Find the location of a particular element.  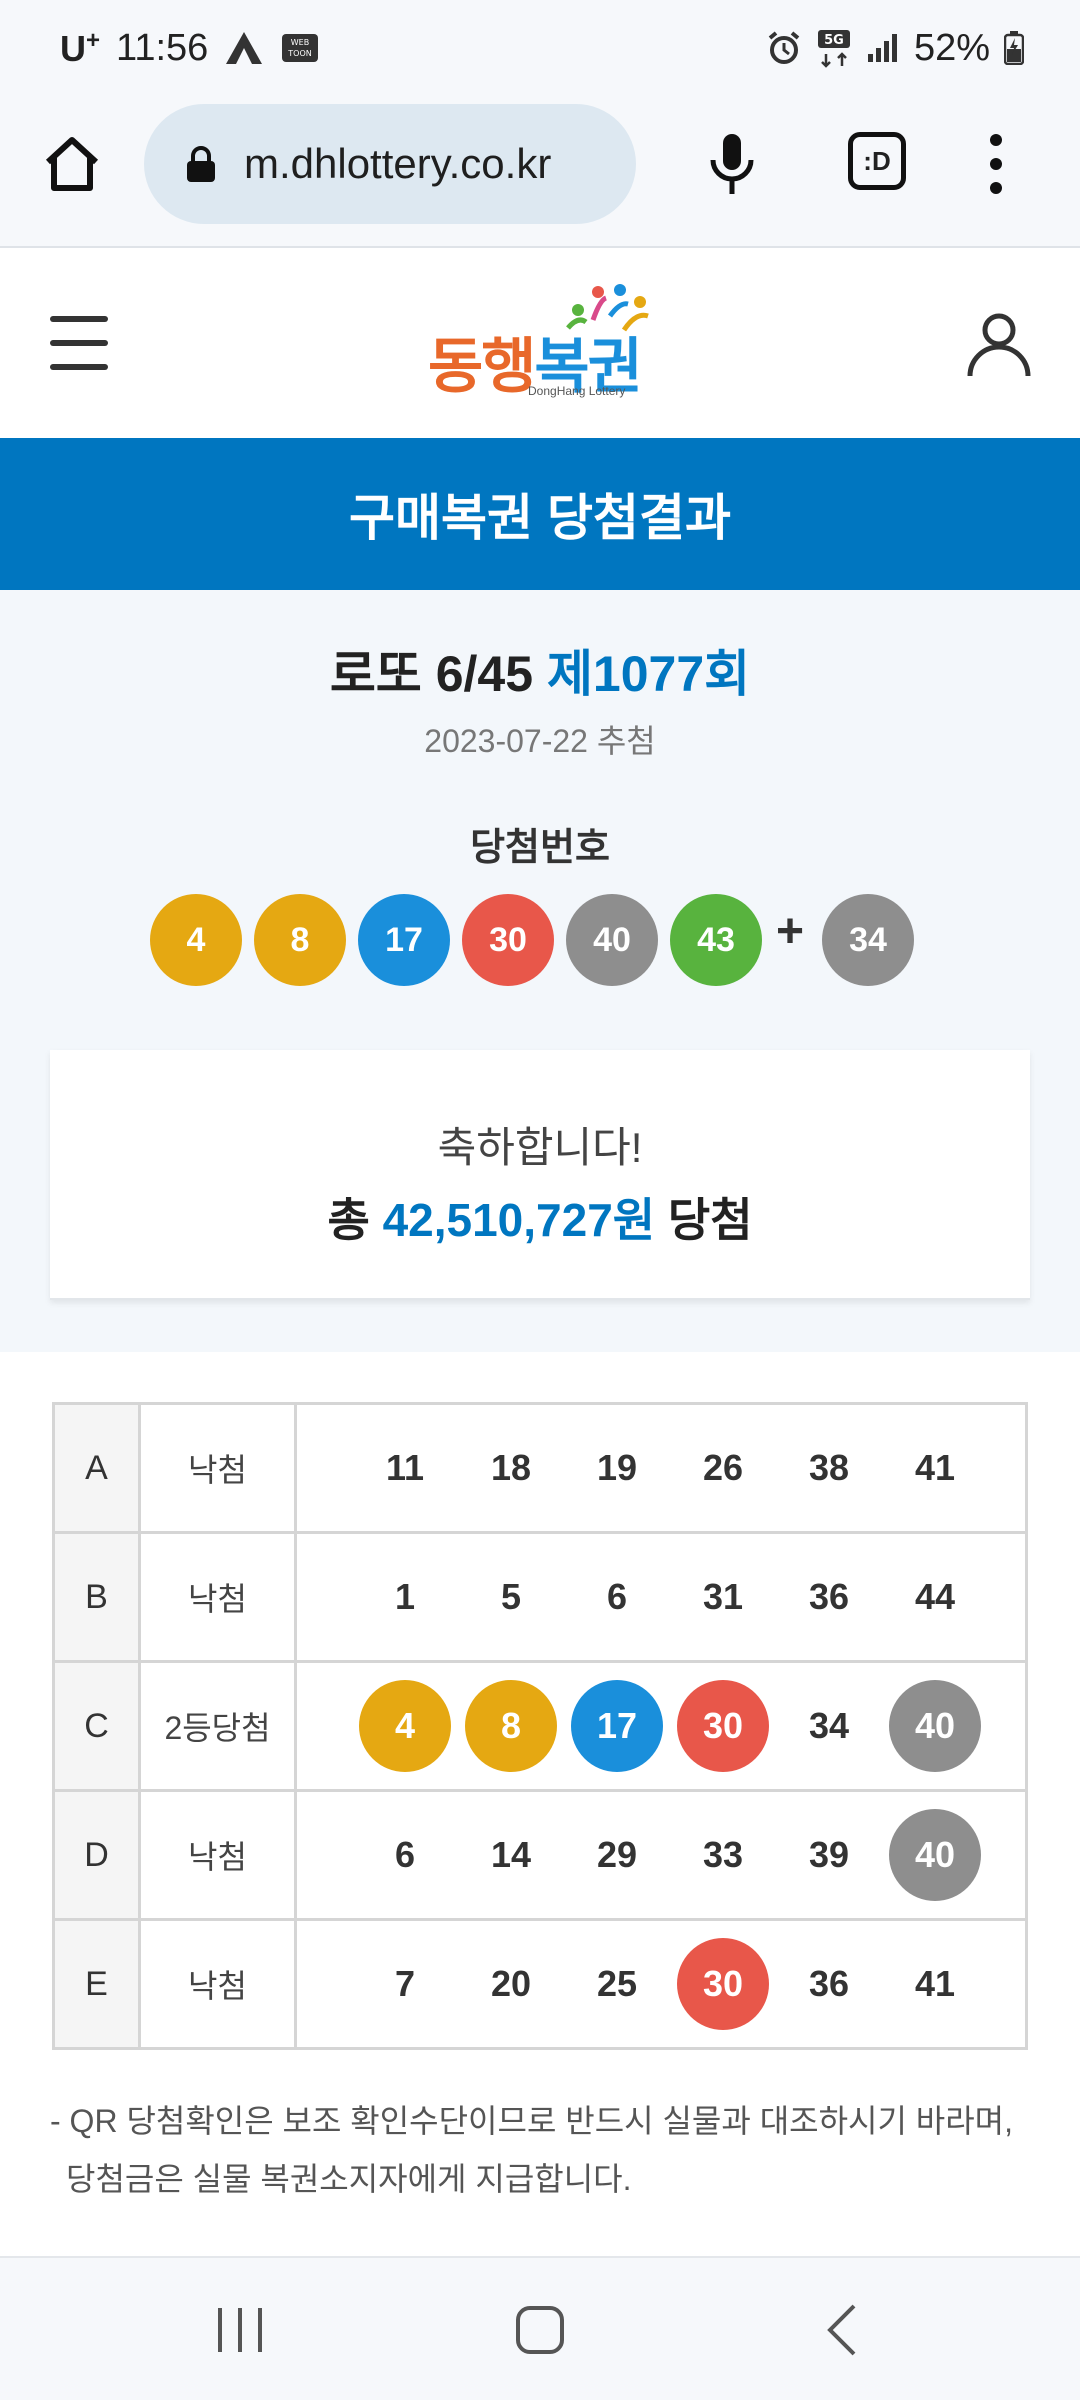

result-row-e: E 낙첨 7 20 25 30 36 41 is located at coordinates (540, 1985).